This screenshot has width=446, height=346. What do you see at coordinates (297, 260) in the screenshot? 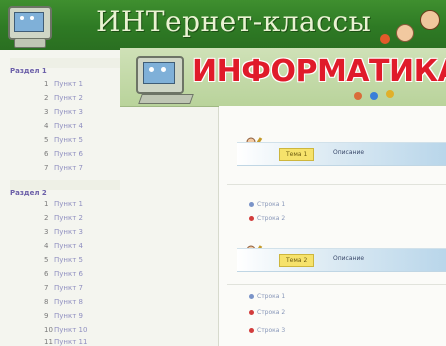
I see `topic-tag: Тема 2` at bounding box center [297, 260].